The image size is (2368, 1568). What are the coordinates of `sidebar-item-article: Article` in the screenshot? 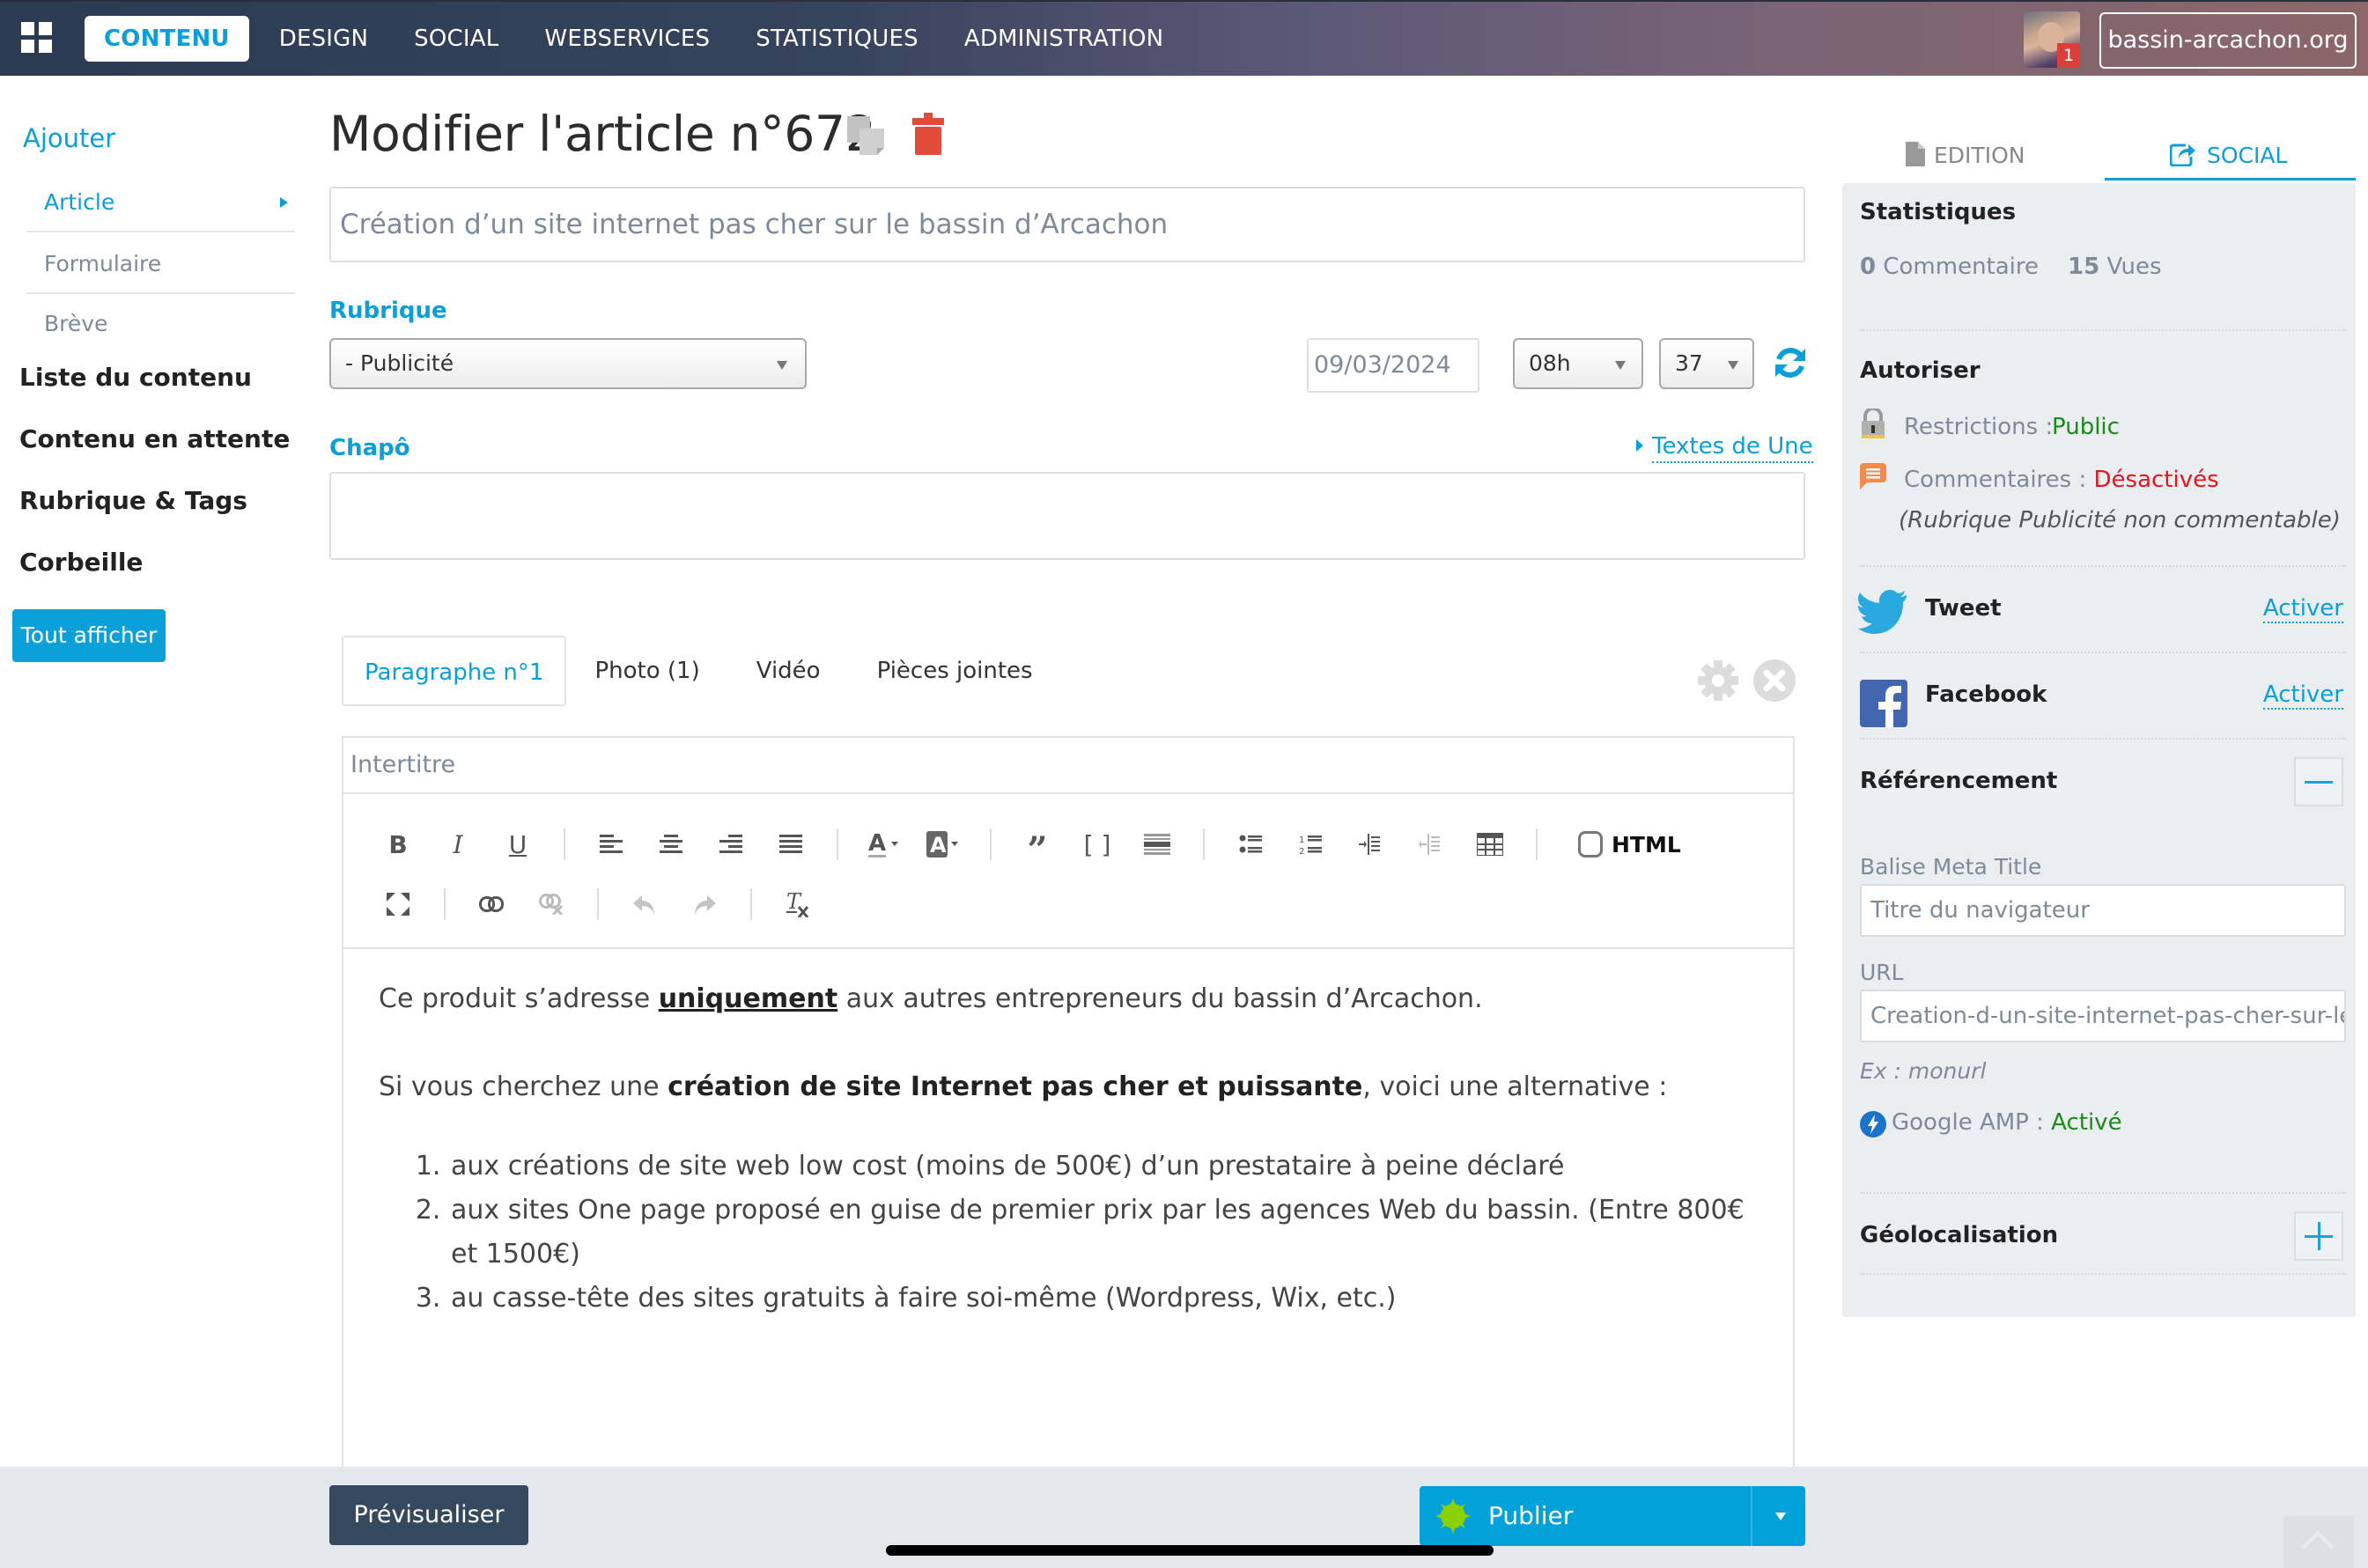 It's located at (160, 202).